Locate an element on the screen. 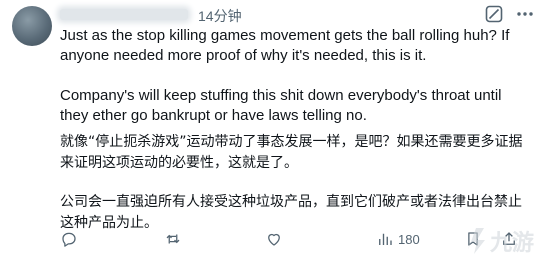 The width and height of the screenshot is (543, 262). author-name-blurred is located at coordinates (124, 14).